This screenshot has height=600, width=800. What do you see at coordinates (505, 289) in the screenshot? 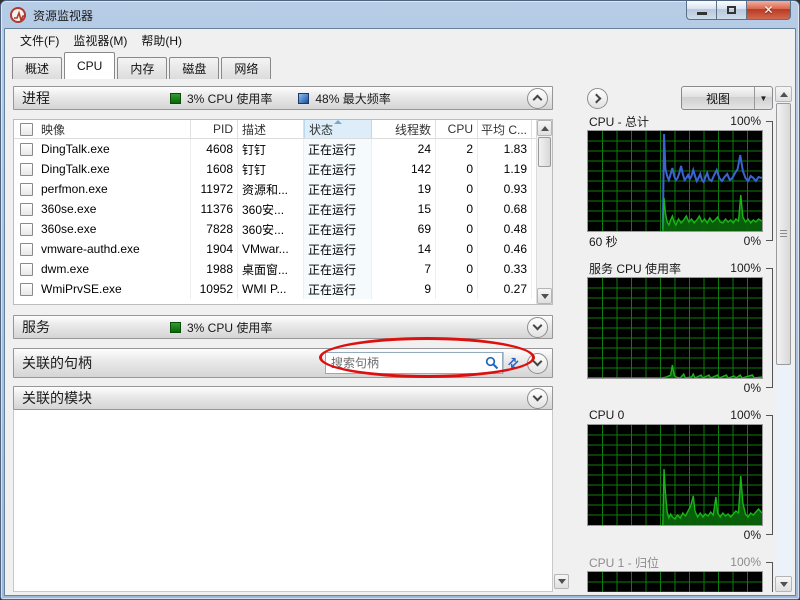
I see `cell: 0.27` at bounding box center [505, 289].